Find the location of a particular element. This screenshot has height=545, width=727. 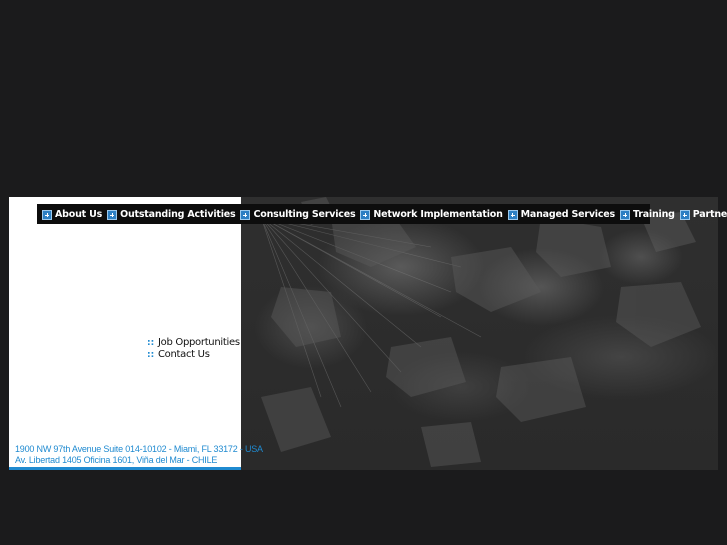

nav-item-partners: Partners is located at coordinates (703, 214).